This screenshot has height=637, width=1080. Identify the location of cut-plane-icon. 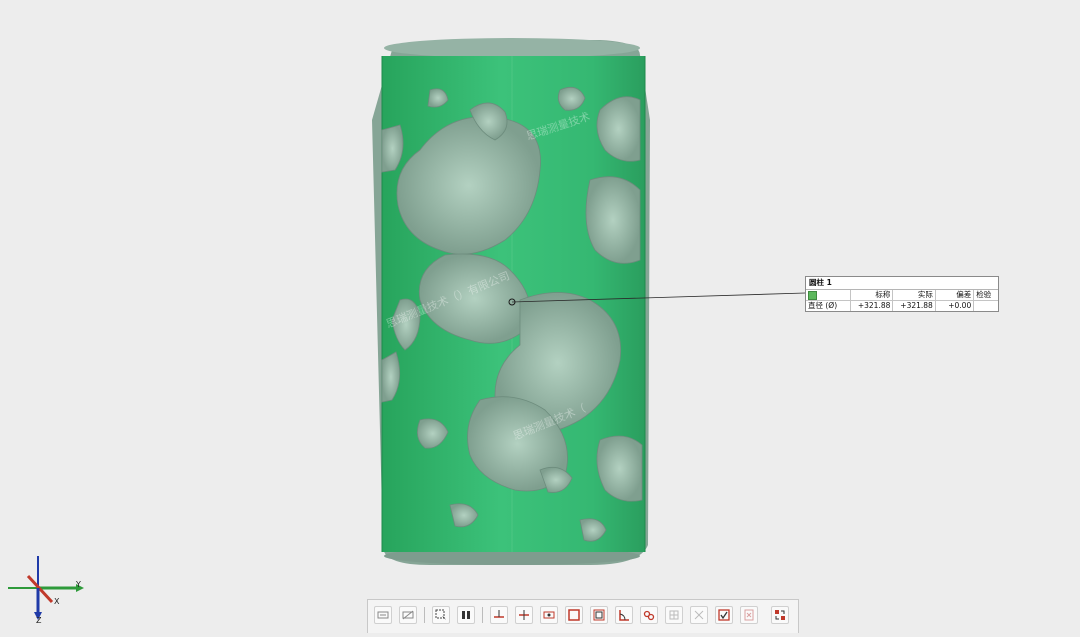
(499, 615).